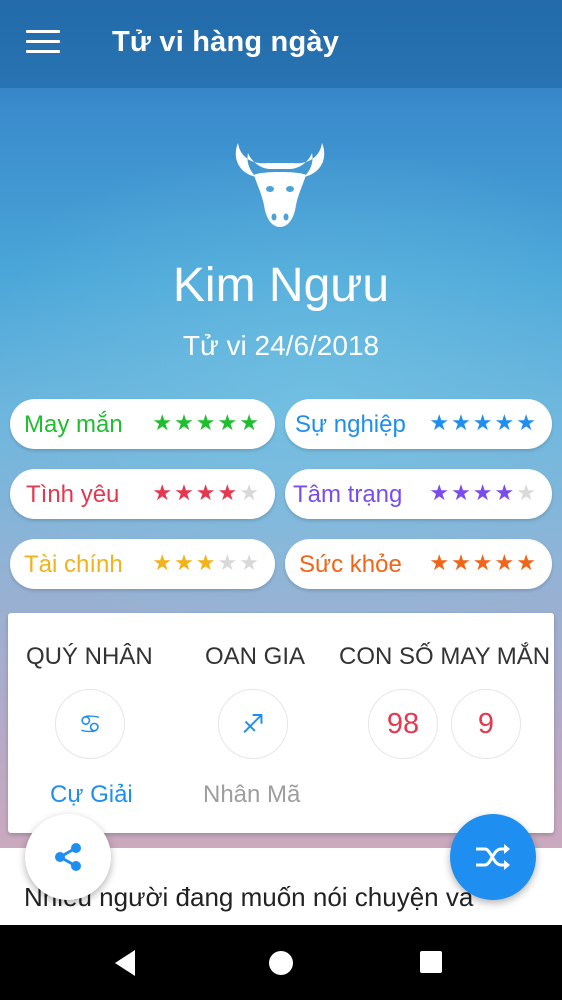 Image resolution: width=562 pixels, height=1000 pixels. Describe the element at coordinates (350, 564) in the screenshot. I see `rating-label: Sức khỏe` at that location.